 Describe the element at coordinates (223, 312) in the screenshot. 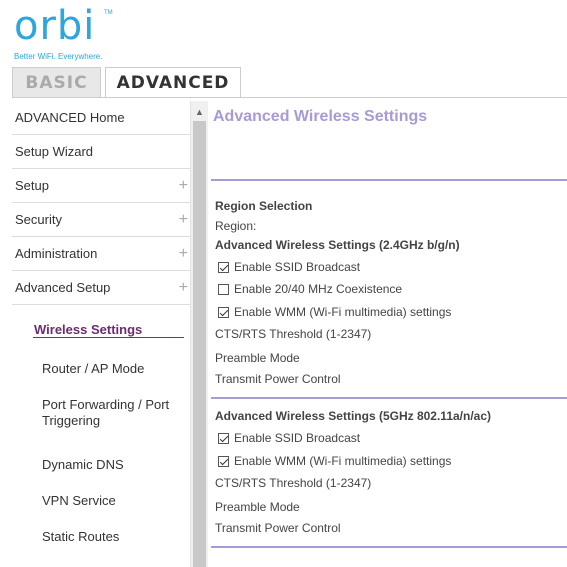

I see `wmm-24-checkbox` at that location.